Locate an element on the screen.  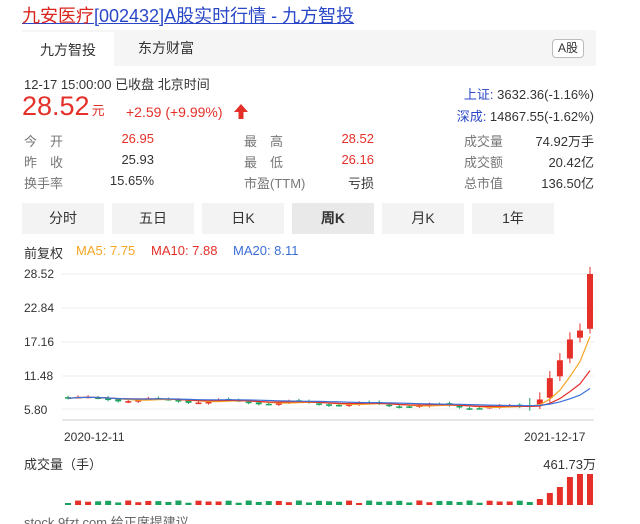
volume-title: 成交量（手） is located at coordinates (63, 464).